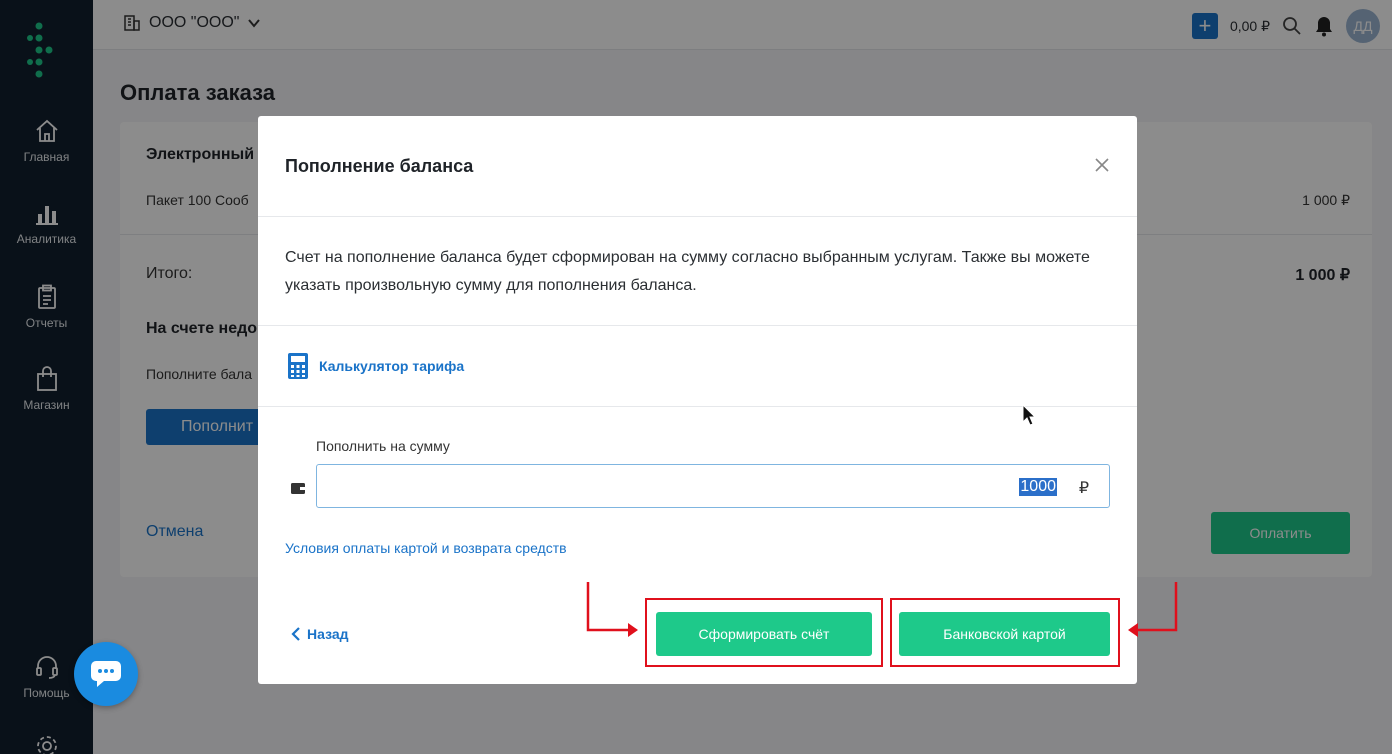 The image size is (1392, 754). Describe the element at coordinates (383, 446) in the screenshot. I see `amount-label: Пополнить на сумму` at that location.